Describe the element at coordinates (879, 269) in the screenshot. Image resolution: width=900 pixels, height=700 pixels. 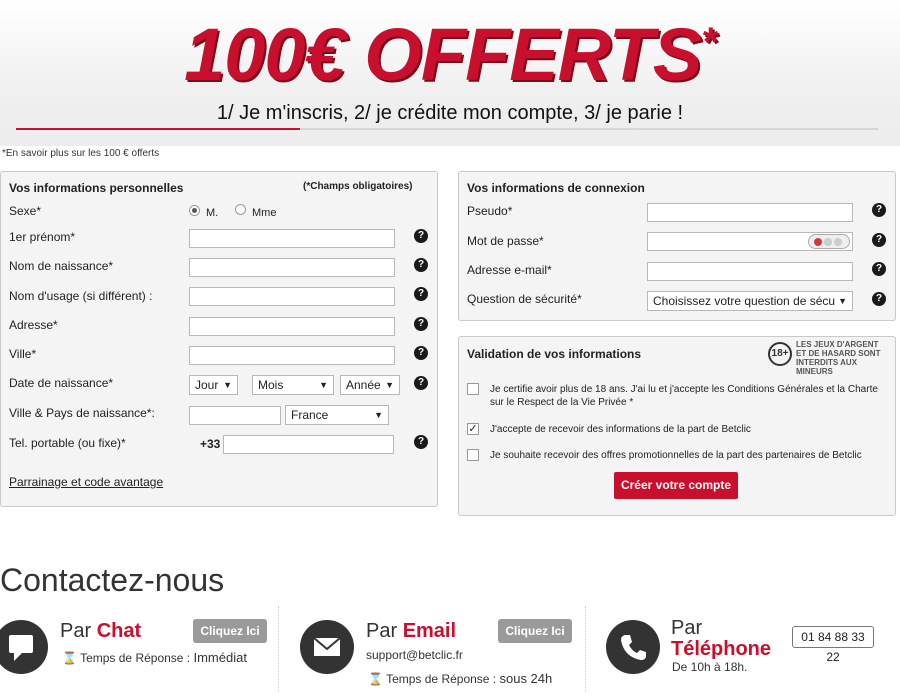
I see `email-help-icon: ?` at that location.